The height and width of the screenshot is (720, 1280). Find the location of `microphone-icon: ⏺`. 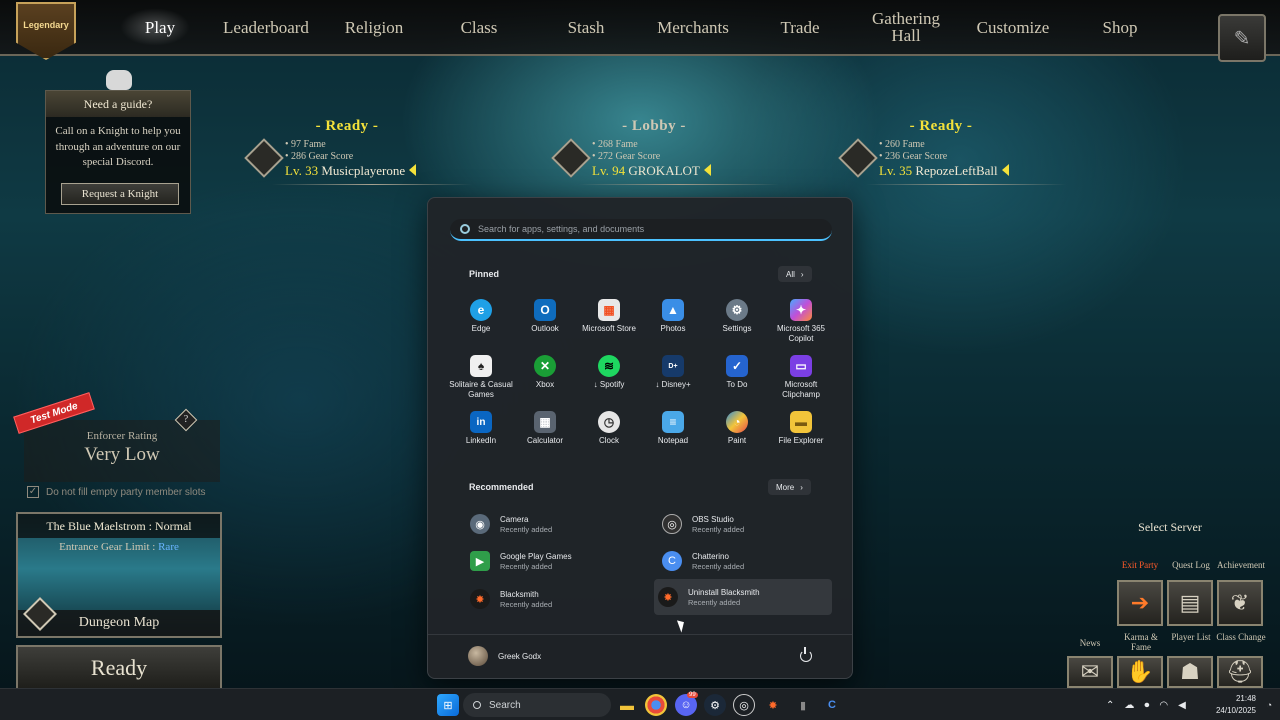

microphone-icon: ⏺ is located at coordinates (1146, 705).